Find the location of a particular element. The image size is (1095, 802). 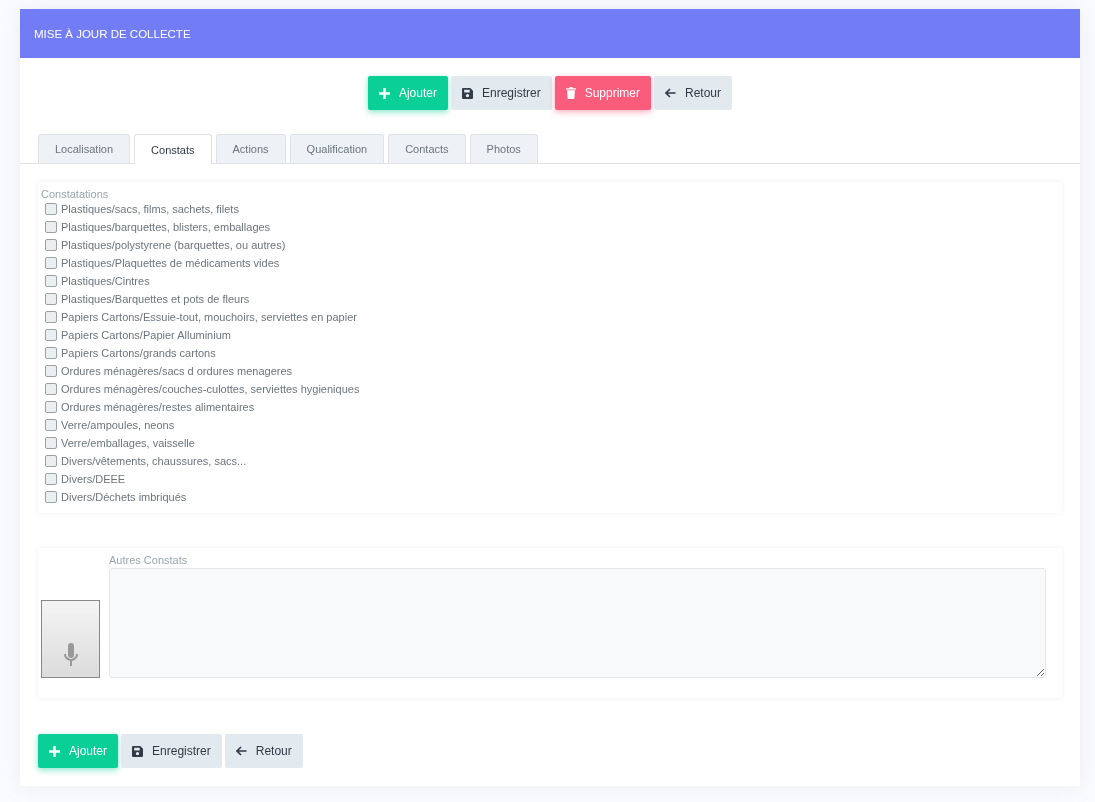

checkbox-label: Plastiques/Barquettes et pots de fleurs is located at coordinates (155, 299).